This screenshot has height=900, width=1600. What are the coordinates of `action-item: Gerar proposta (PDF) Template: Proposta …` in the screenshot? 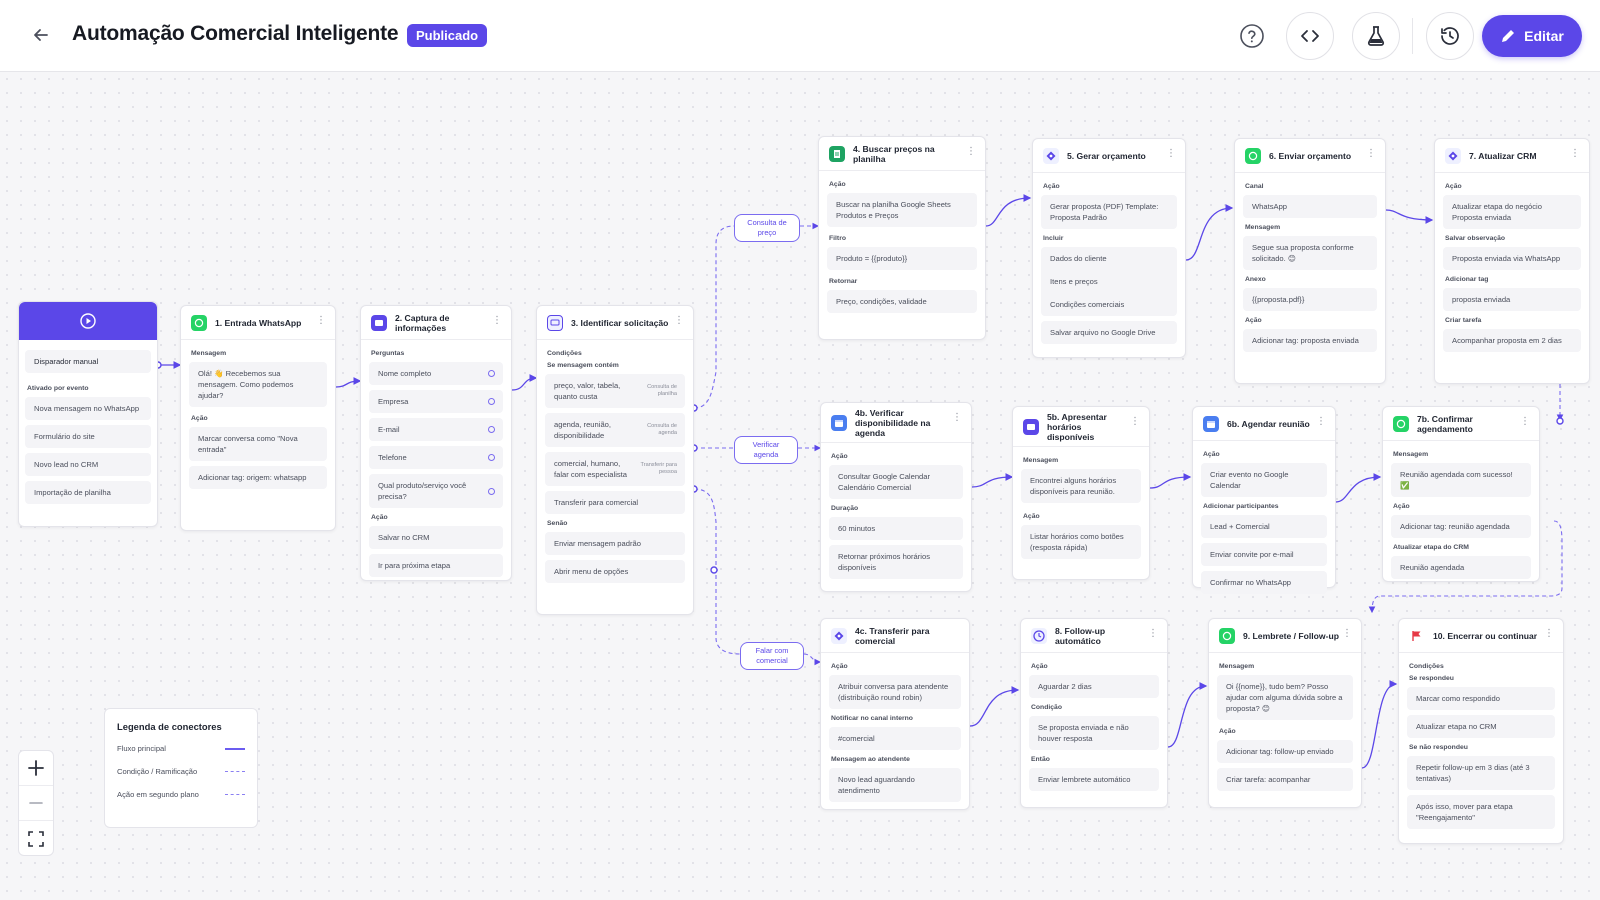 It's located at (1109, 212).